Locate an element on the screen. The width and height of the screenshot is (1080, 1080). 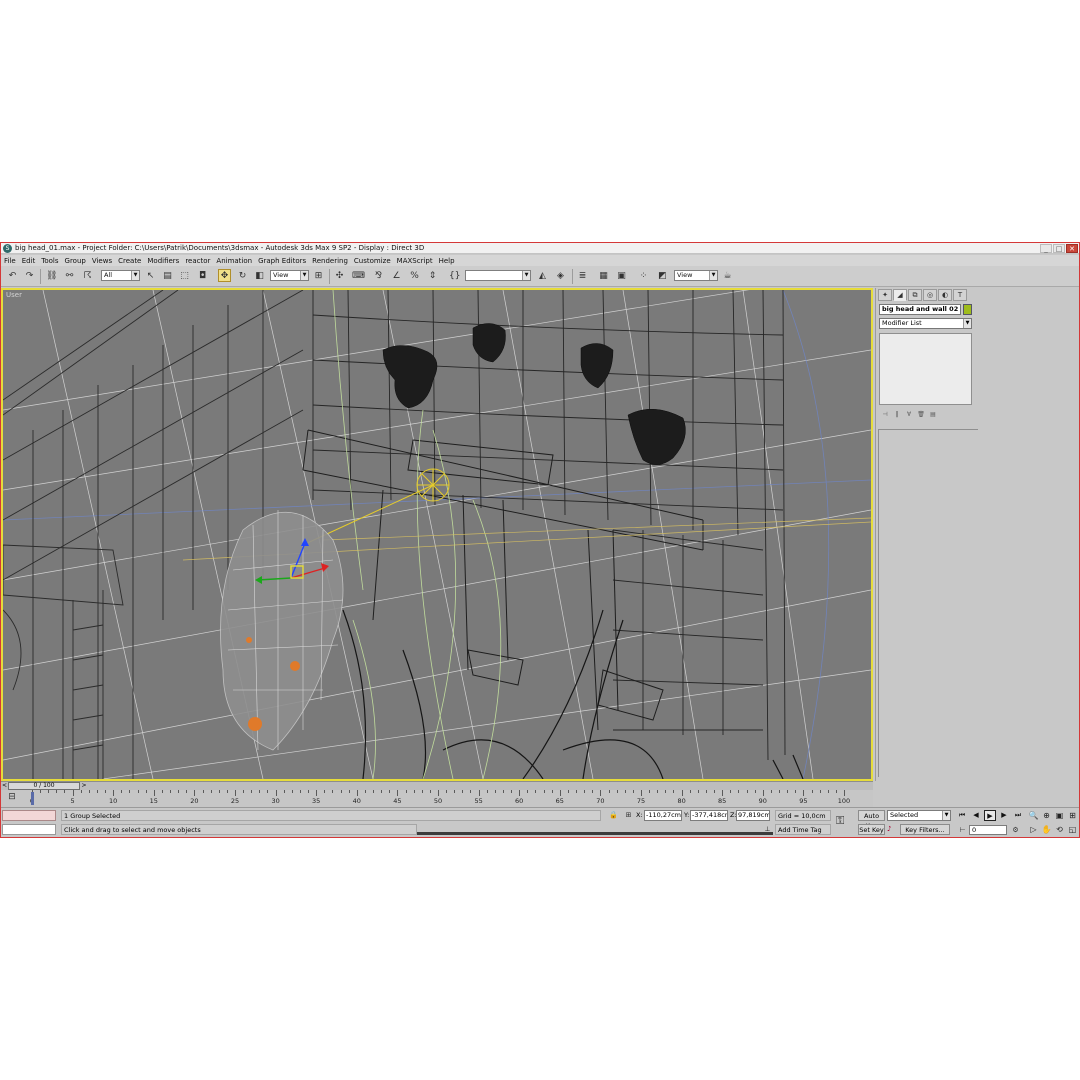
z-coordinate-field: 97,819cm is located at coordinates (753, 815).